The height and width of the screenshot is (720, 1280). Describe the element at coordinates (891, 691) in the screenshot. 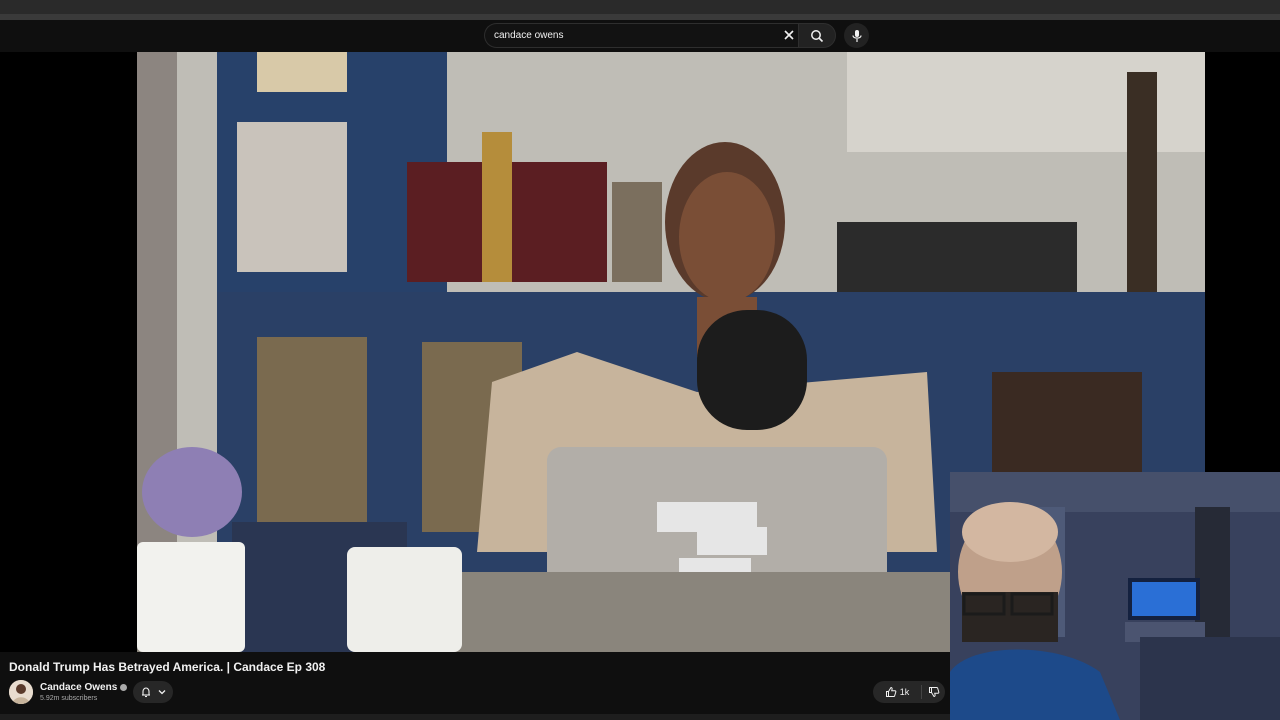

I see `thumbs-up-icon` at that location.